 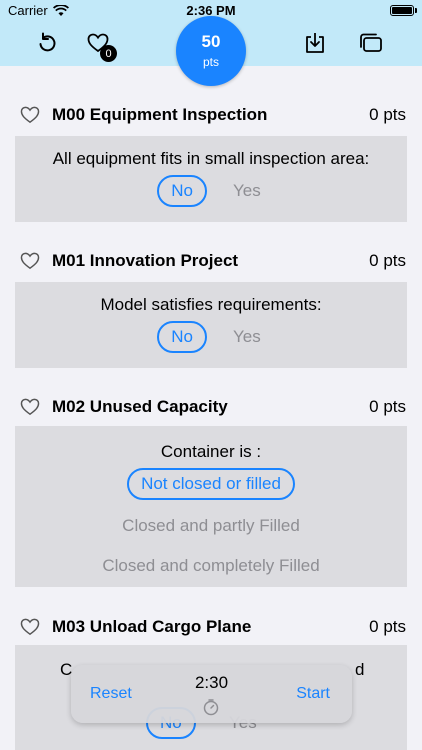 I want to click on mission-question: Container is :, so click(x=211, y=451).